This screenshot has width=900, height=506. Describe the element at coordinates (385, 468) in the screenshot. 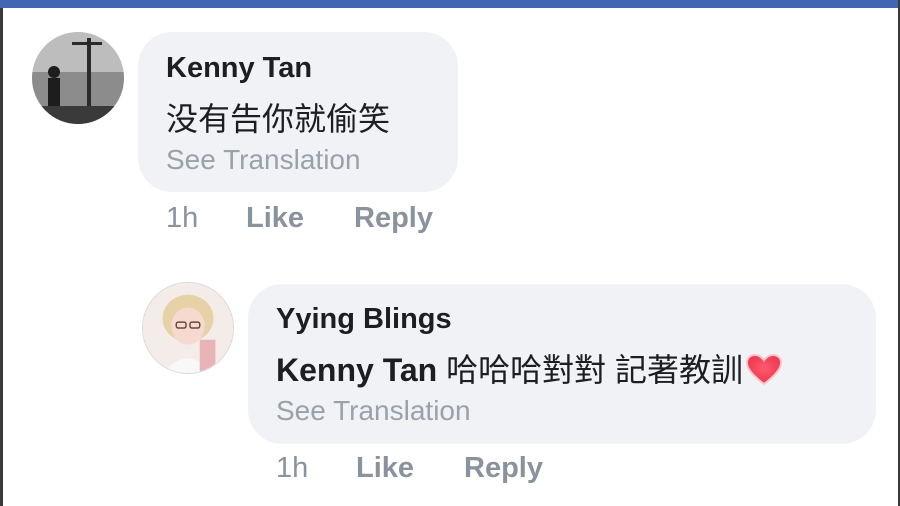

I see `like-button-yying: Like` at that location.